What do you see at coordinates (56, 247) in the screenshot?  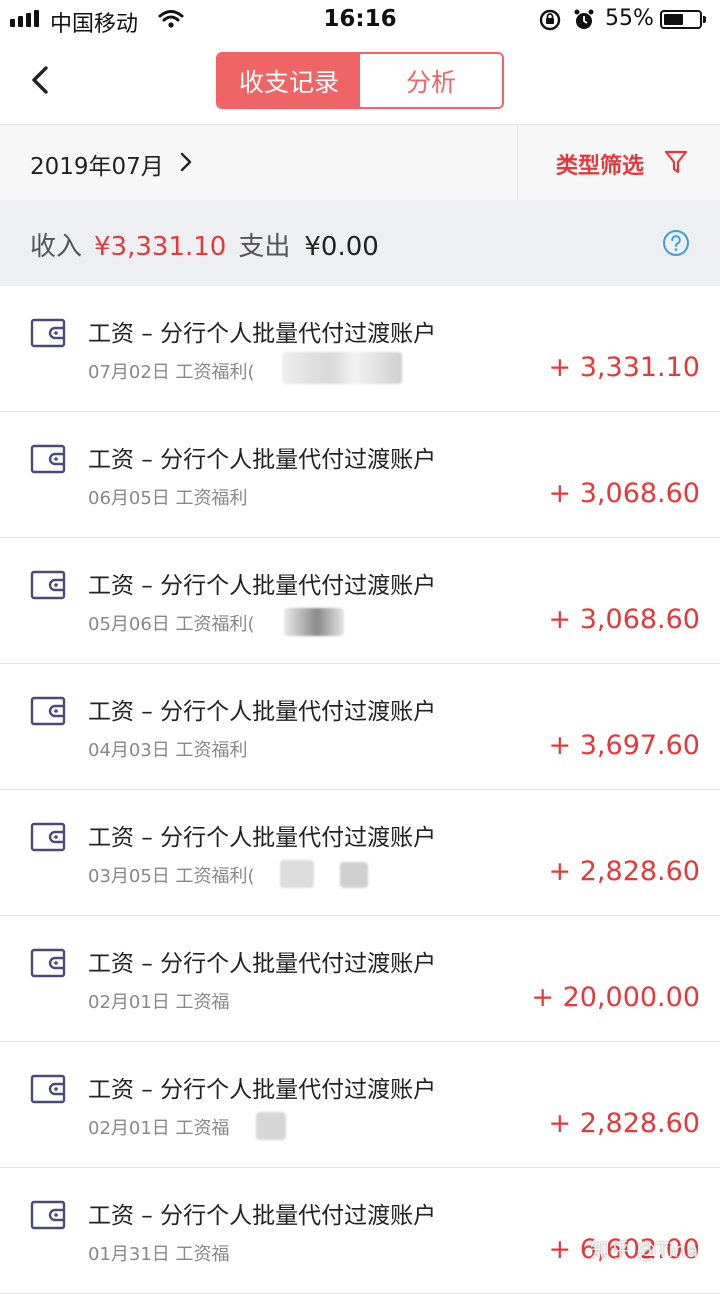 I see `income-label: 收入` at bounding box center [56, 247].